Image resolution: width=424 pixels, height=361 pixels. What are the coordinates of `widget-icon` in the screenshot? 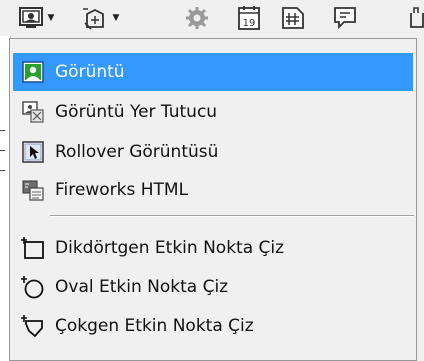 It's located at (416, 18).